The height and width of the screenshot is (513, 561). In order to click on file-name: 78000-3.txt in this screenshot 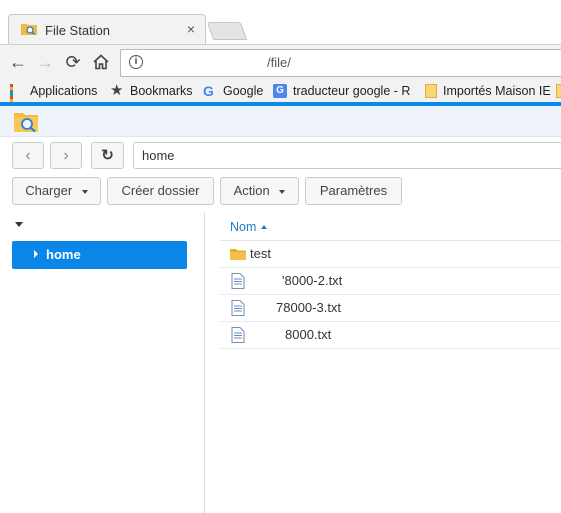, I will do `click(309, 307)`.